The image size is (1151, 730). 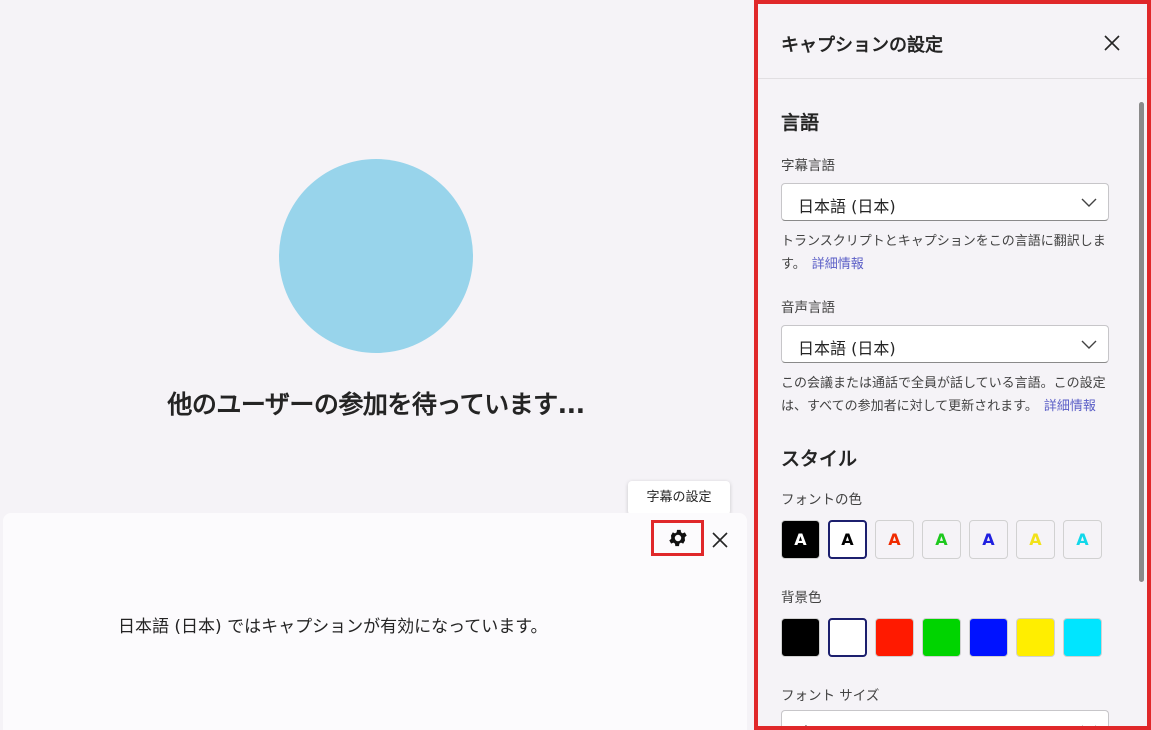 I want to click on spoken-language-label: 音声言語, so click(x=808, y=308).